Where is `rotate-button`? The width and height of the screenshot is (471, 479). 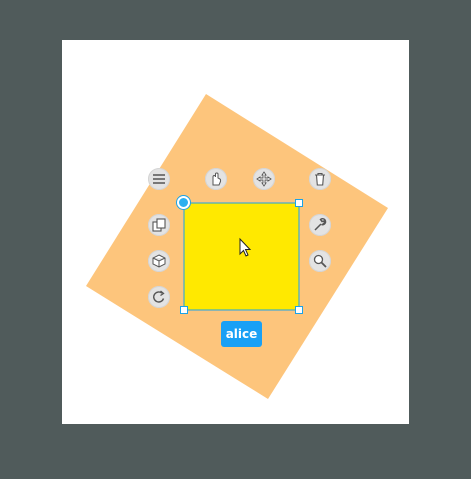 rotate-button is located at coordinates (159, 297).